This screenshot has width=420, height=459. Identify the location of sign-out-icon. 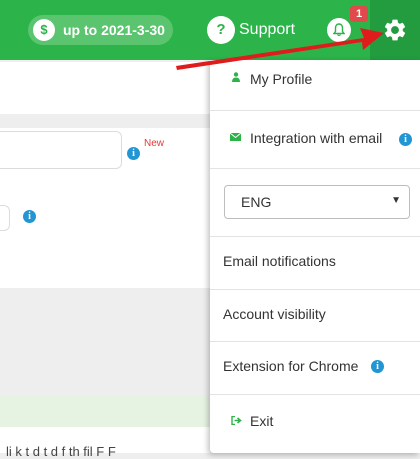
(236, 420).